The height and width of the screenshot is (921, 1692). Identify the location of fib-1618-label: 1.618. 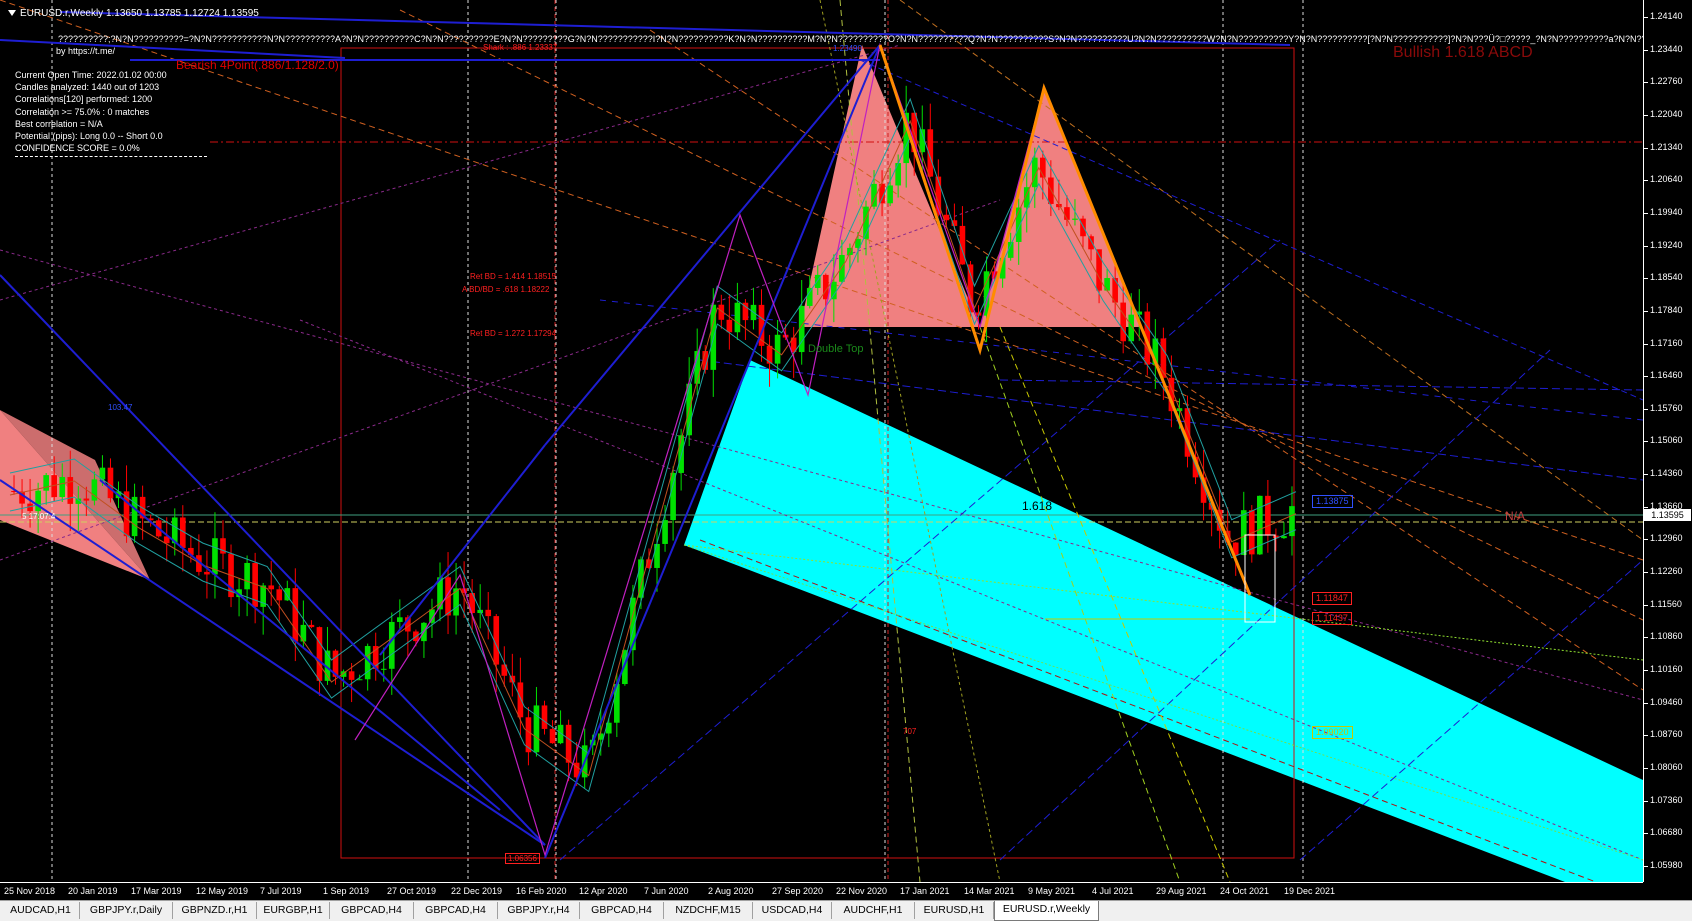
(1037, 506).